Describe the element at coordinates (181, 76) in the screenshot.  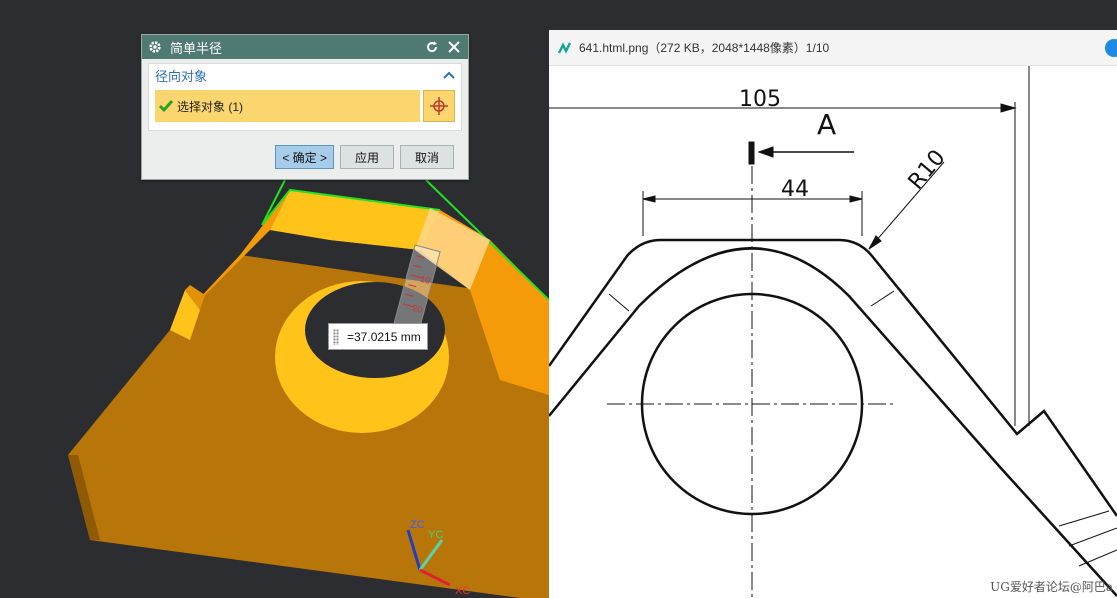
I see `group-label: 径向对象` at that location.